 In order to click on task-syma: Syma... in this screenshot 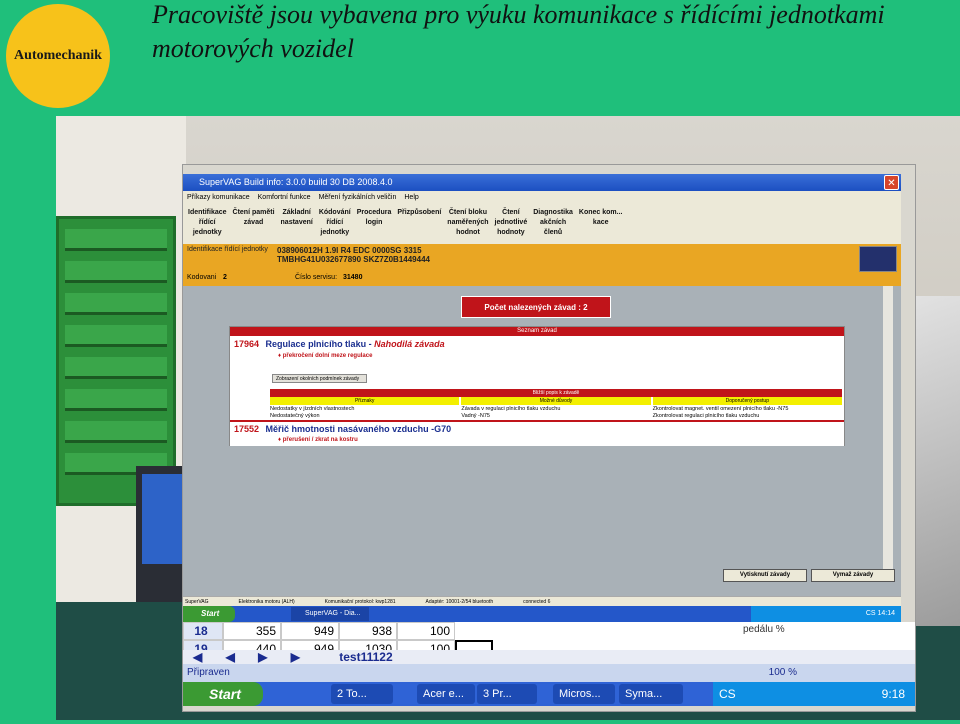, I will do `click(651, 694)`.